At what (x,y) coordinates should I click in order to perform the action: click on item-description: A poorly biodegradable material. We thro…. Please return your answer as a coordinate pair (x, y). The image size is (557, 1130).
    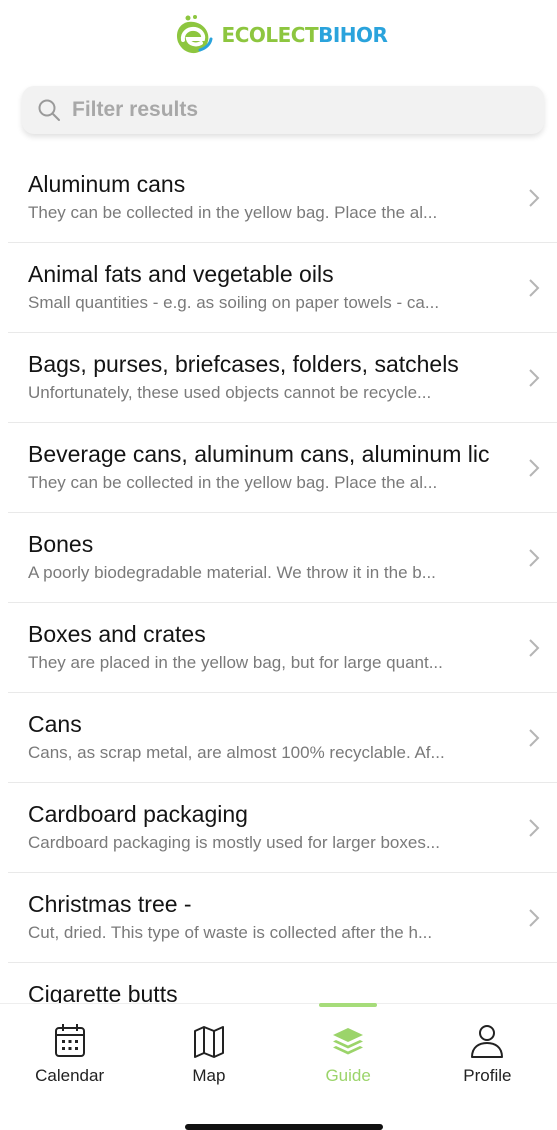
    Looking at the image, I should click on (232, 572).